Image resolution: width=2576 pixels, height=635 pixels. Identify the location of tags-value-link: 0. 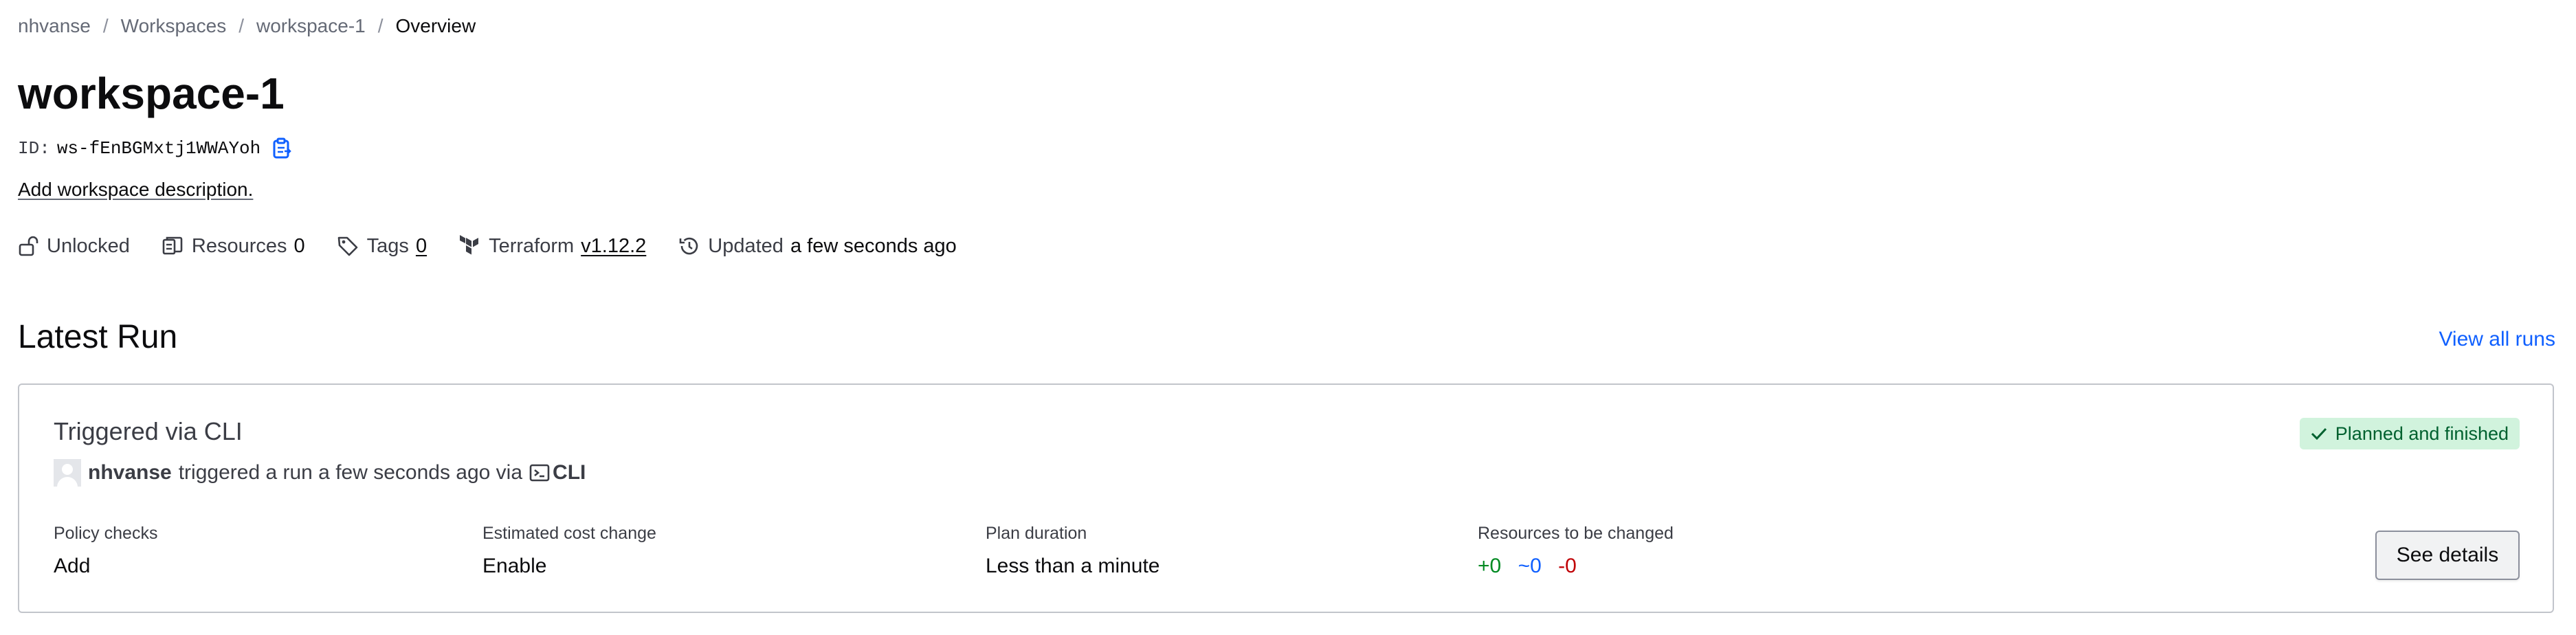
(421, 246).